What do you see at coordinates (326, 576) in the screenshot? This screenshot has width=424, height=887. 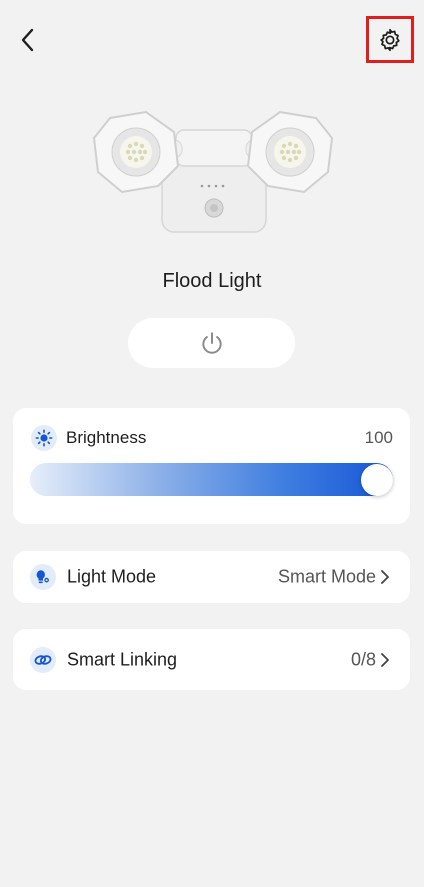 I see `light-mode-value: Smart Mode` at bounding box center [326, 576].